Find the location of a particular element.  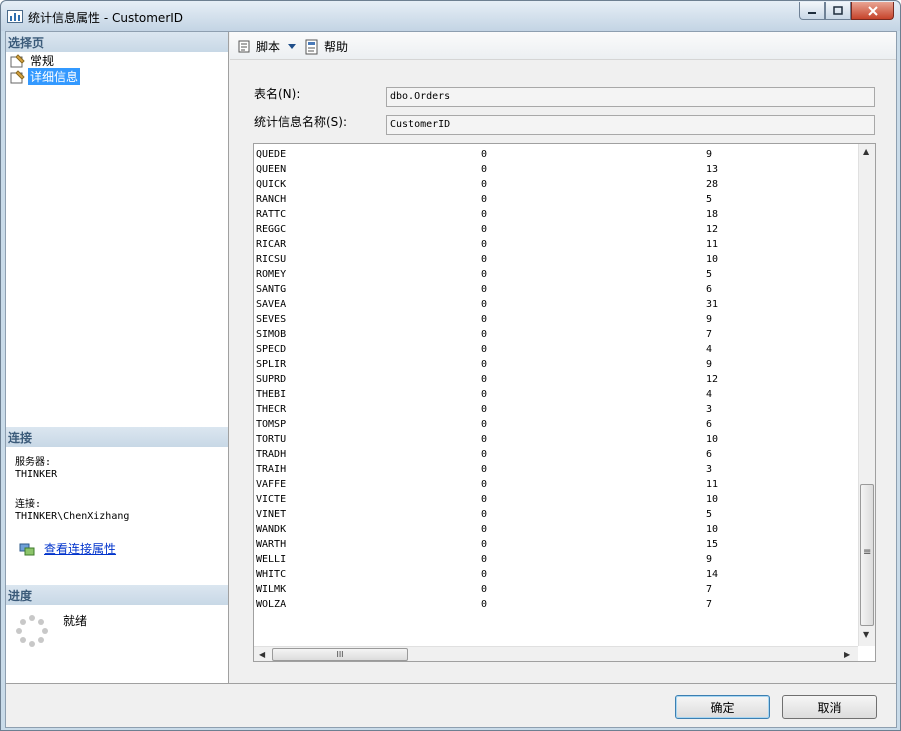

range-hi-key-cell: RICAR is located at coordinates (271, 244).